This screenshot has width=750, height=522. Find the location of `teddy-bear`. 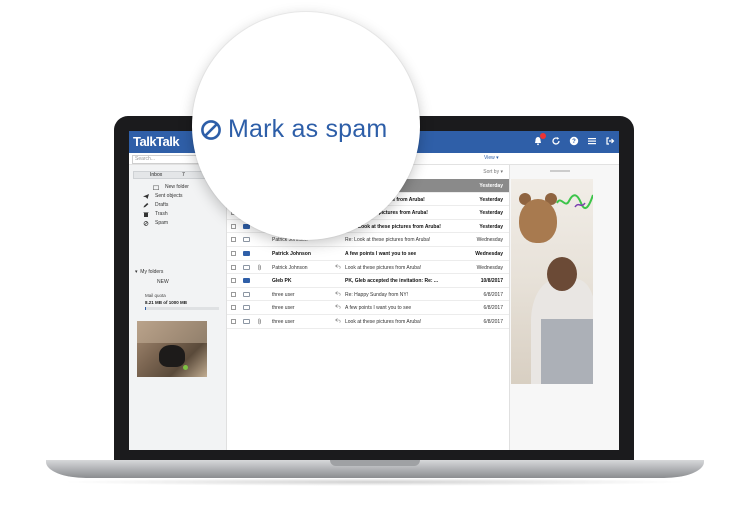

teddy-bear is located at coordinates (538, 221).